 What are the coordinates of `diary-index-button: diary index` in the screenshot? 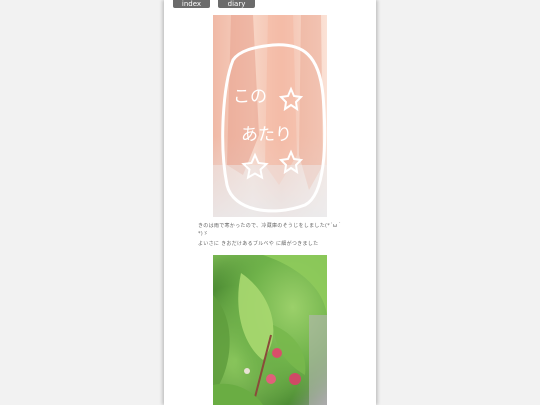 It's located at (236, 8).